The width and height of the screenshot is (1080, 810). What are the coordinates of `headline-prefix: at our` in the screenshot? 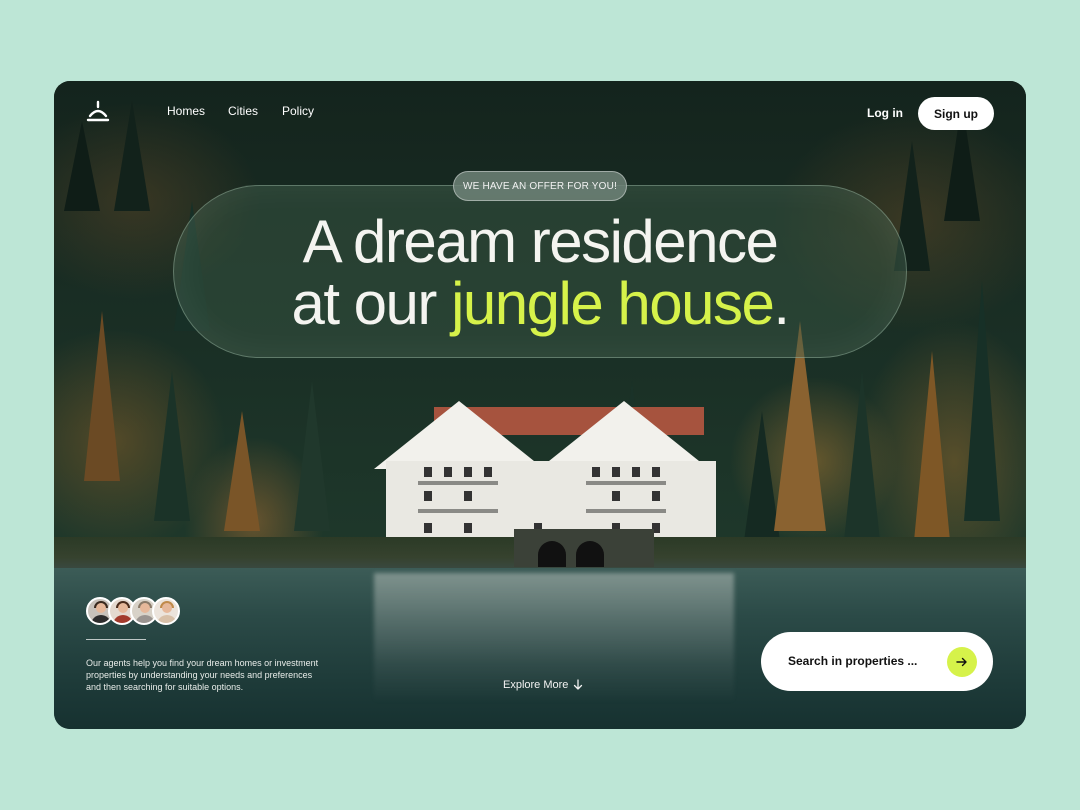 It's located at (371, 303).